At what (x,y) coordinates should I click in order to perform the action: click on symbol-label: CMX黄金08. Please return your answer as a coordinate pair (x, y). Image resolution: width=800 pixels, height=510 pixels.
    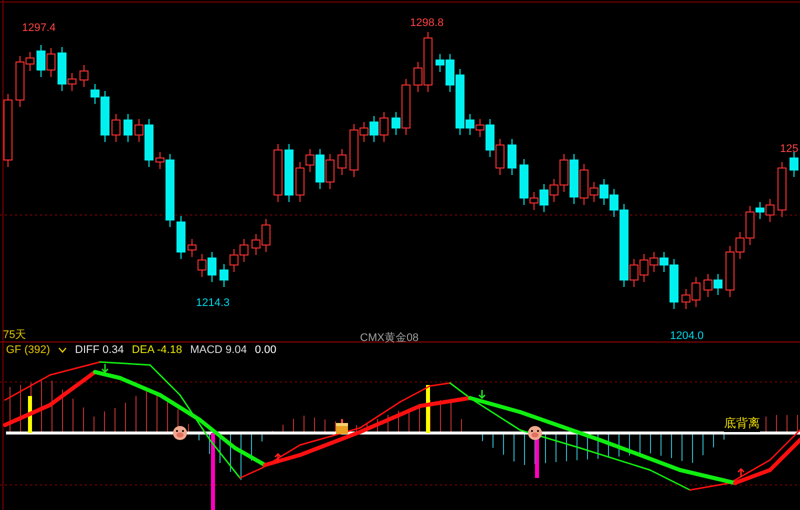
    Looking at the image, I should click on (389, 338).